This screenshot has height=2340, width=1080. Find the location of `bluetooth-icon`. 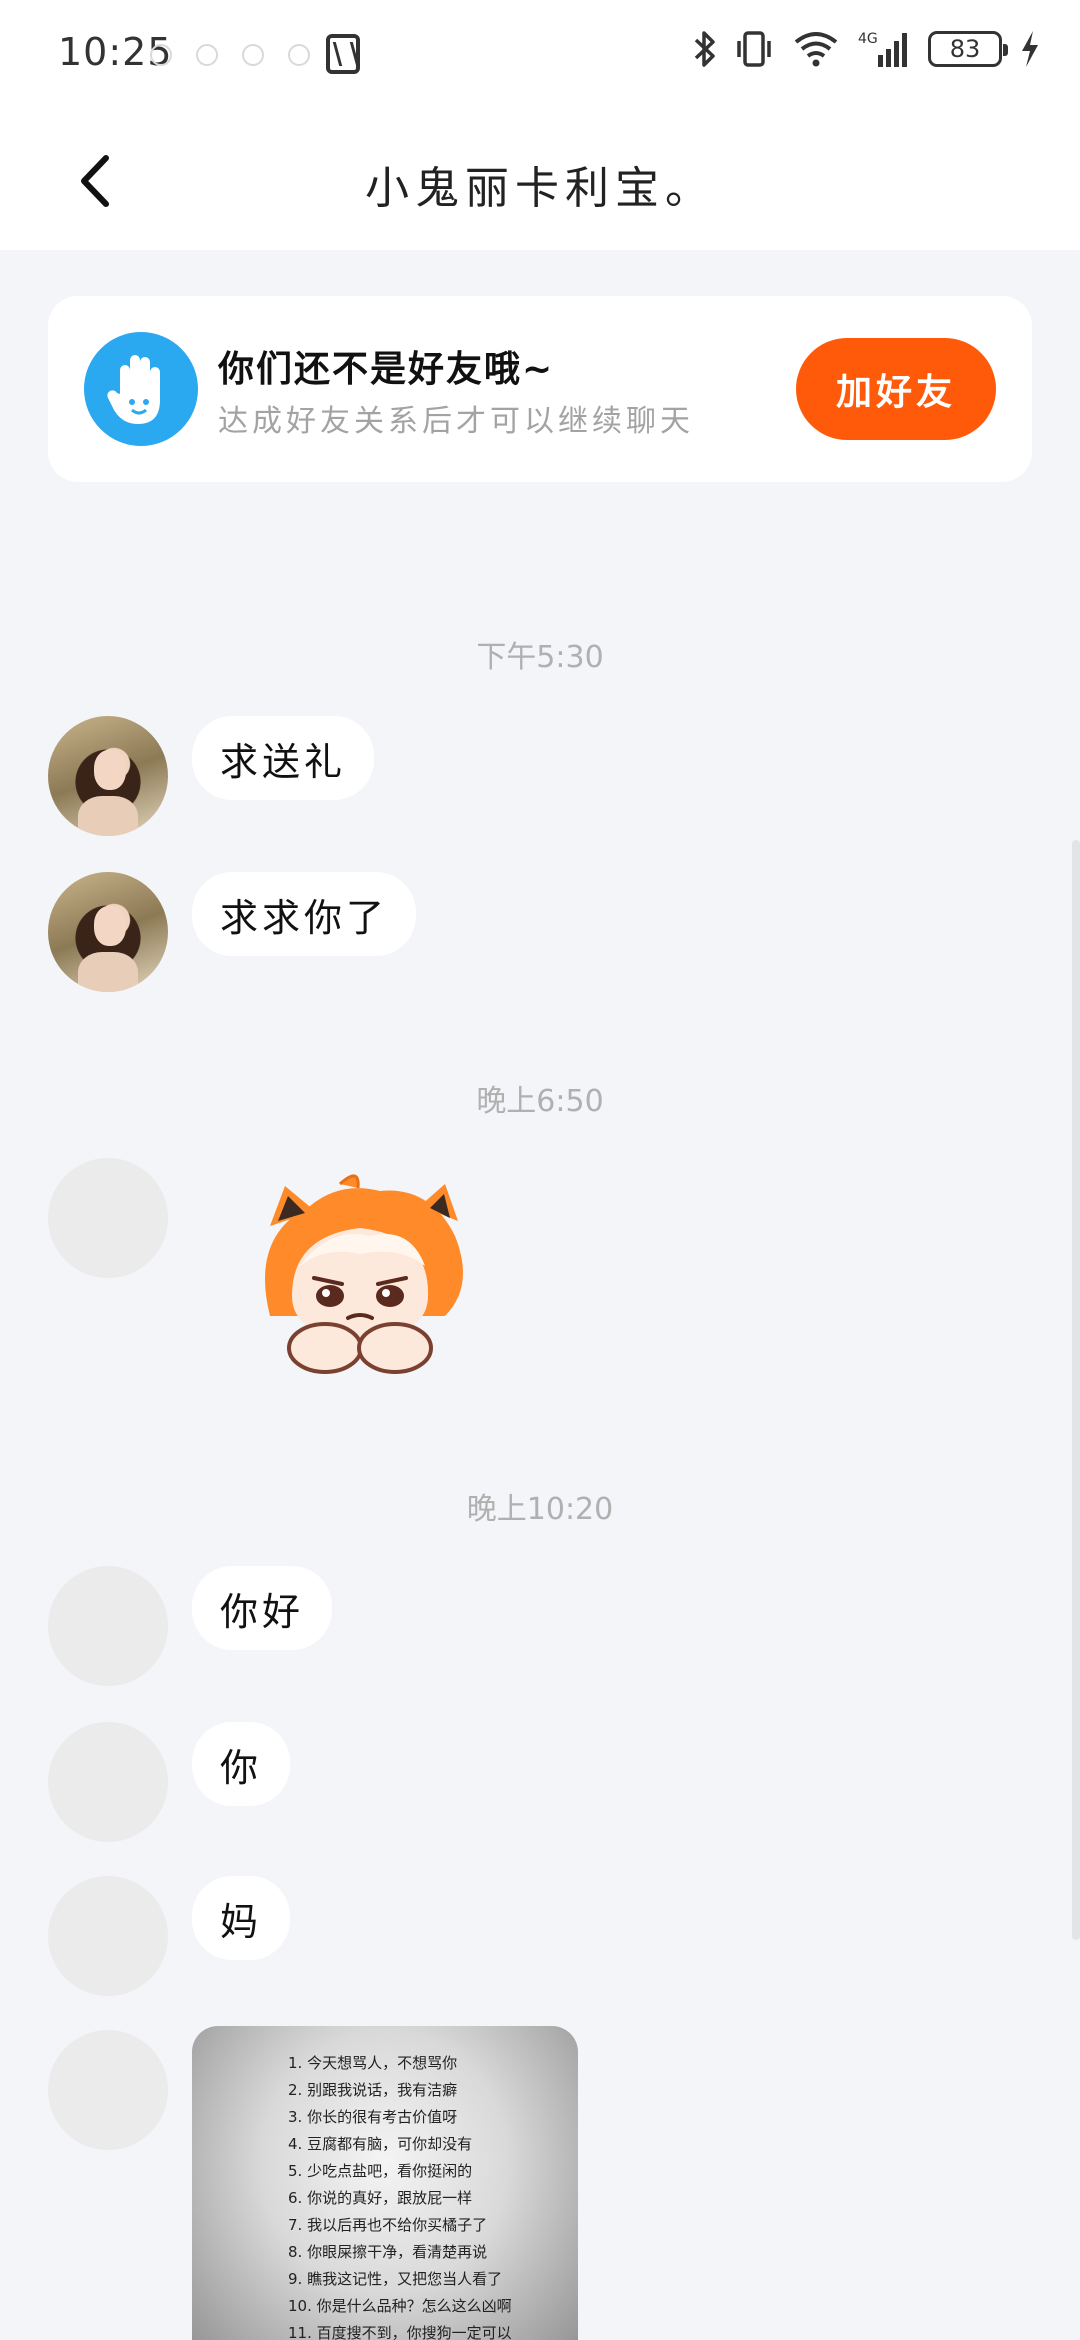

bluetooth-icon is located at coordinates (705, 49).